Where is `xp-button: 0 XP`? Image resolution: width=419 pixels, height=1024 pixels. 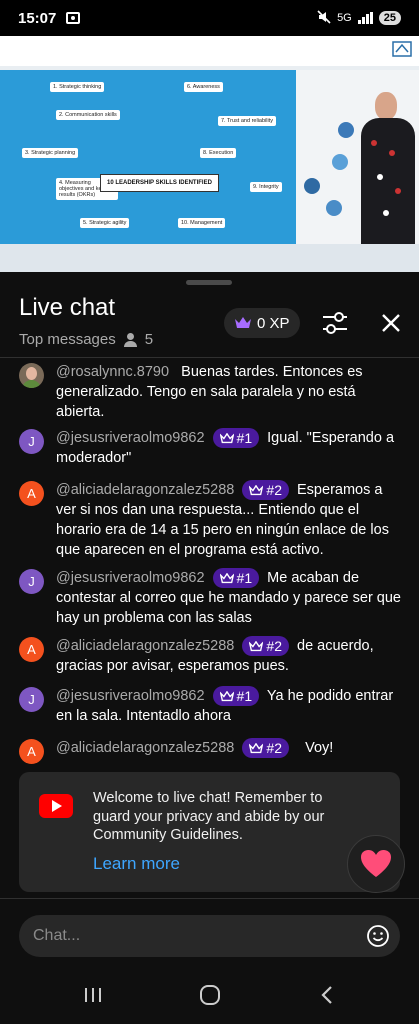
xp-button: 0 XP is located at coordinates (262, 323).